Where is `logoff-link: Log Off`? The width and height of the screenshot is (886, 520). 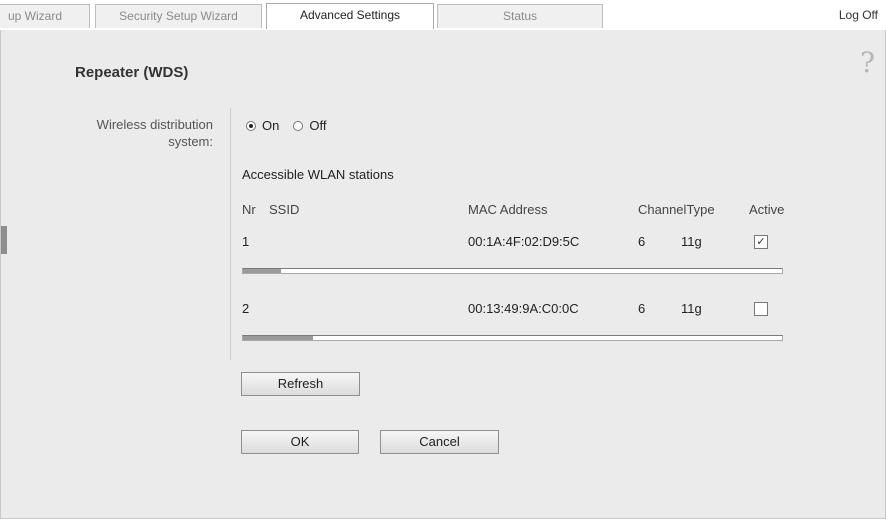
logoff-link: Log Off is located at coordinates (858, 15).